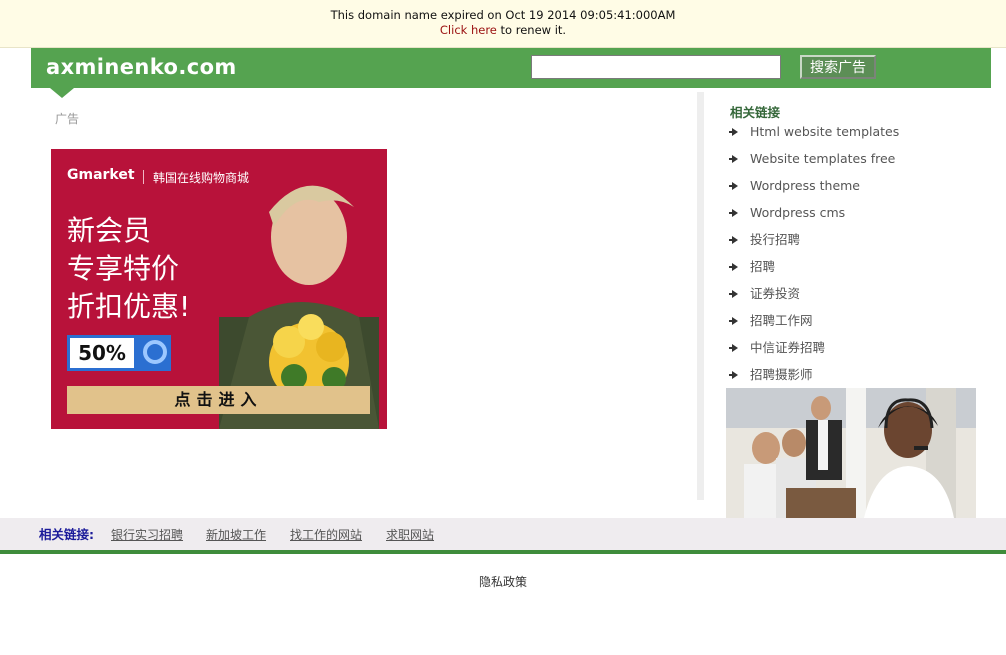 The width and height of the screenshot is (1006, 655). I want to click on banner-slogan-3: 折扣优惠!, so click(129, 306).